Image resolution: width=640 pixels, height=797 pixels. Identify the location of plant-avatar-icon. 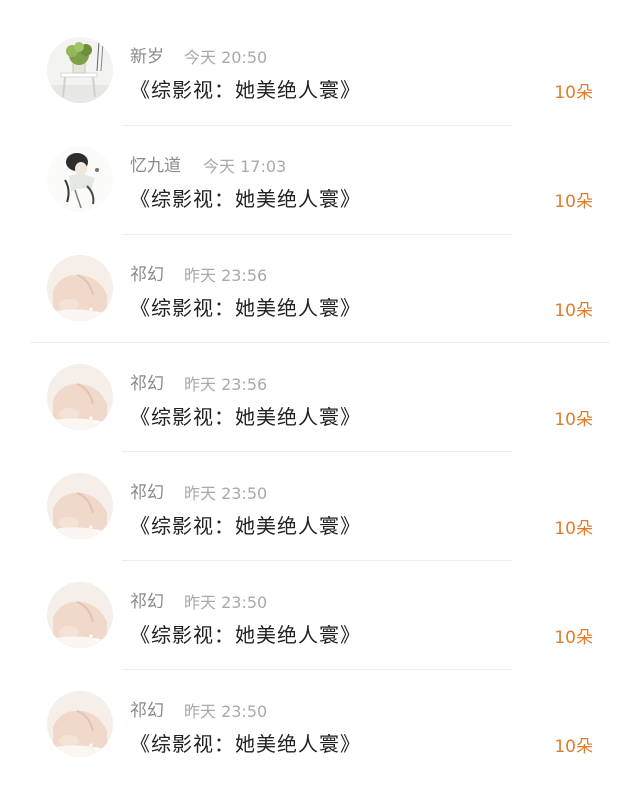
(80, 70).